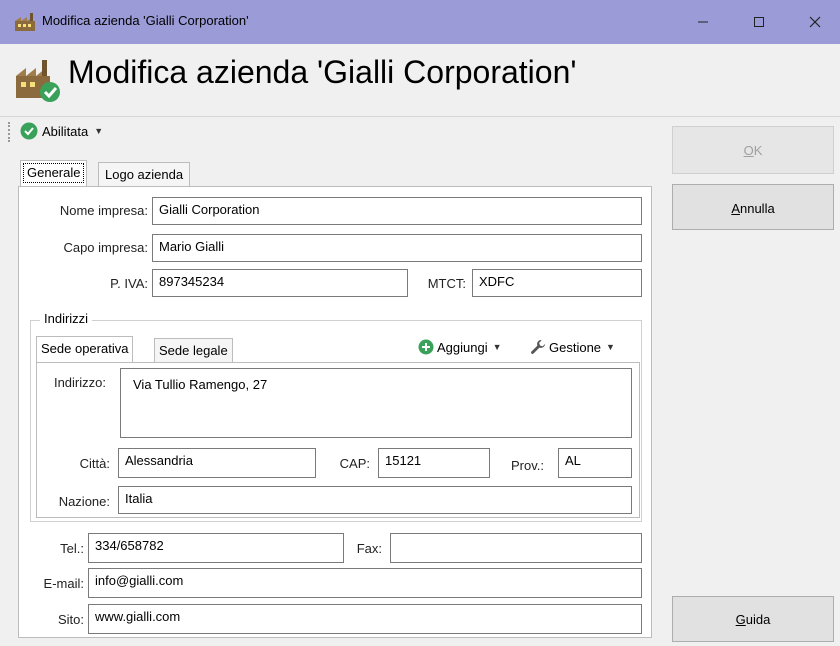  What do you see at coordinates (129, 283) in the screenshot?
I see `piva-label: P. IVA:` at bounding box center [129, 283].